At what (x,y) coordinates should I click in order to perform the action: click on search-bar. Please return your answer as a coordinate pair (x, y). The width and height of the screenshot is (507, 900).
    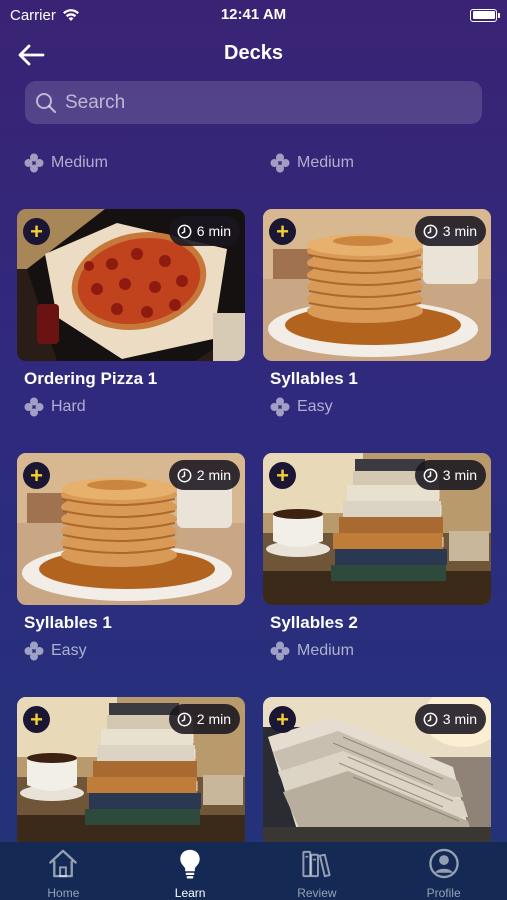
    Looking at the image, I should click on (253, 102).